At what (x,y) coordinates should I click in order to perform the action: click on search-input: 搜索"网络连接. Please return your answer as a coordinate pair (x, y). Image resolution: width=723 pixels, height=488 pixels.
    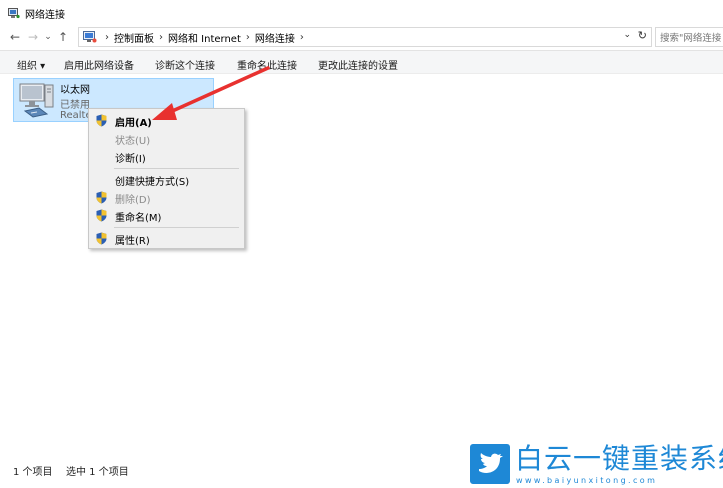
    Looking at the image, I should click on (689, 37).